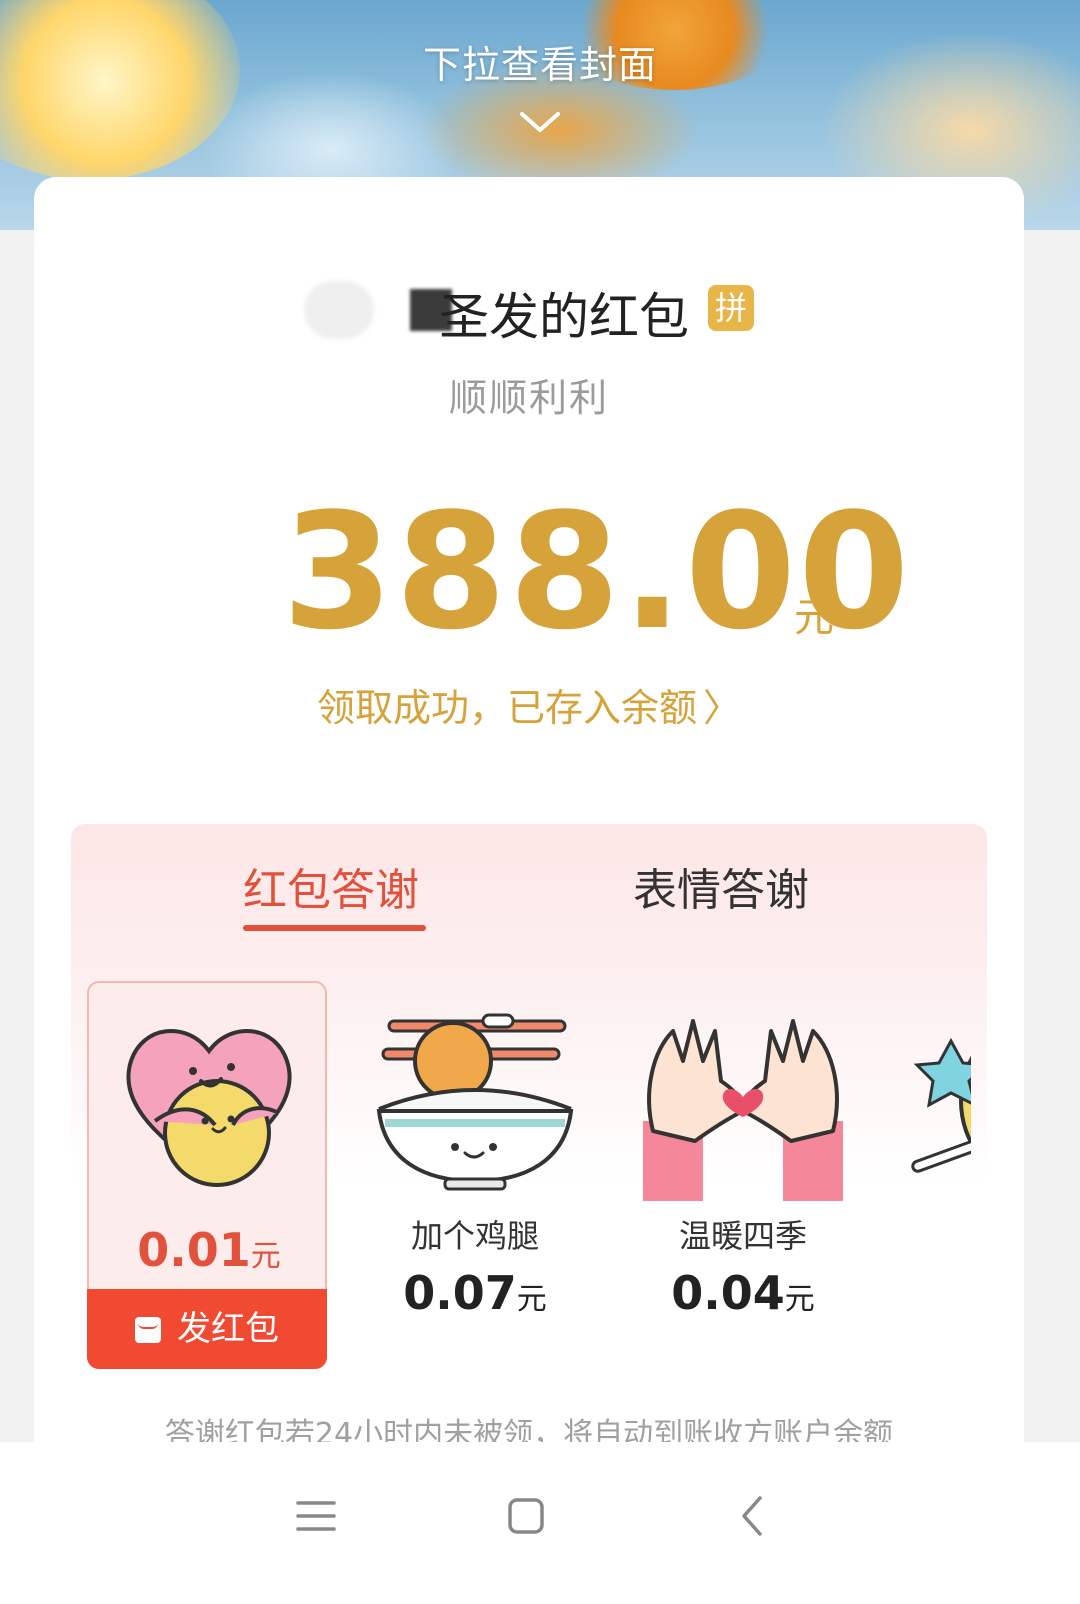  What do you see at coordinates (742, 1236) in the screenshot?
I see `gift-name: 温暖四季` at bounding box center [742, 1236].